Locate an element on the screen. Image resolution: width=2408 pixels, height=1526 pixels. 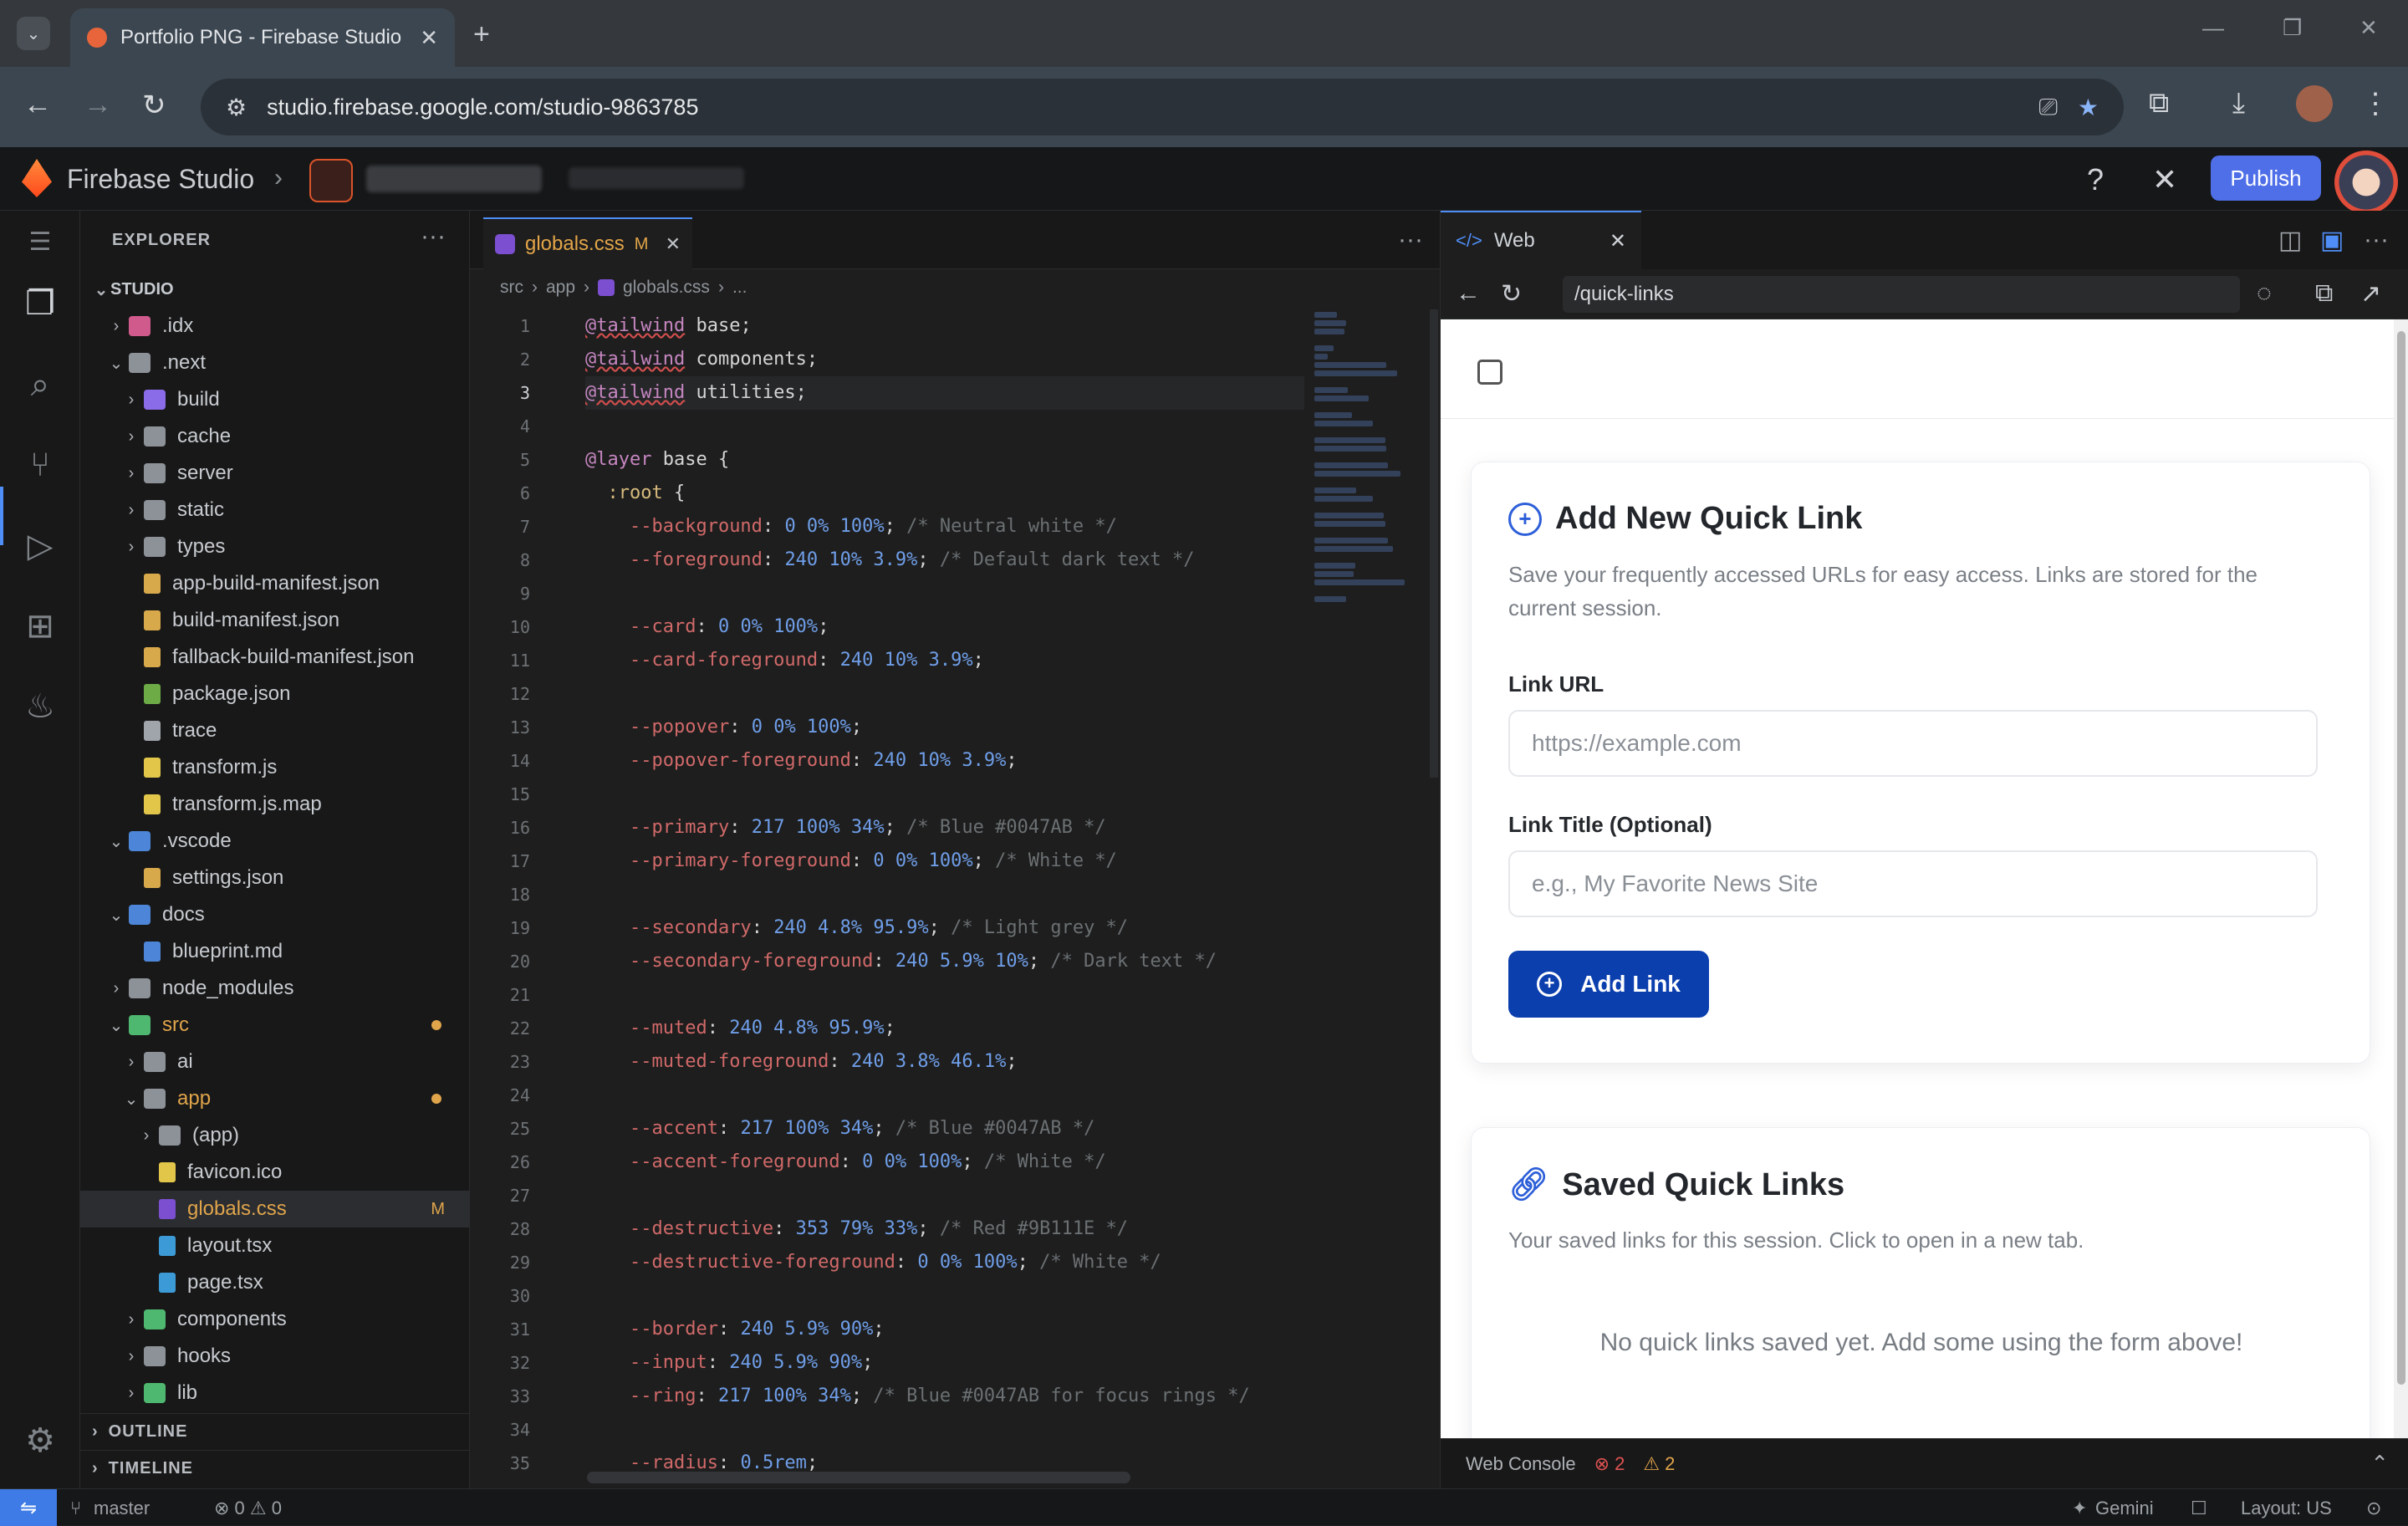
tree-file: favicon.ico is located at coordinates (275, 1172).